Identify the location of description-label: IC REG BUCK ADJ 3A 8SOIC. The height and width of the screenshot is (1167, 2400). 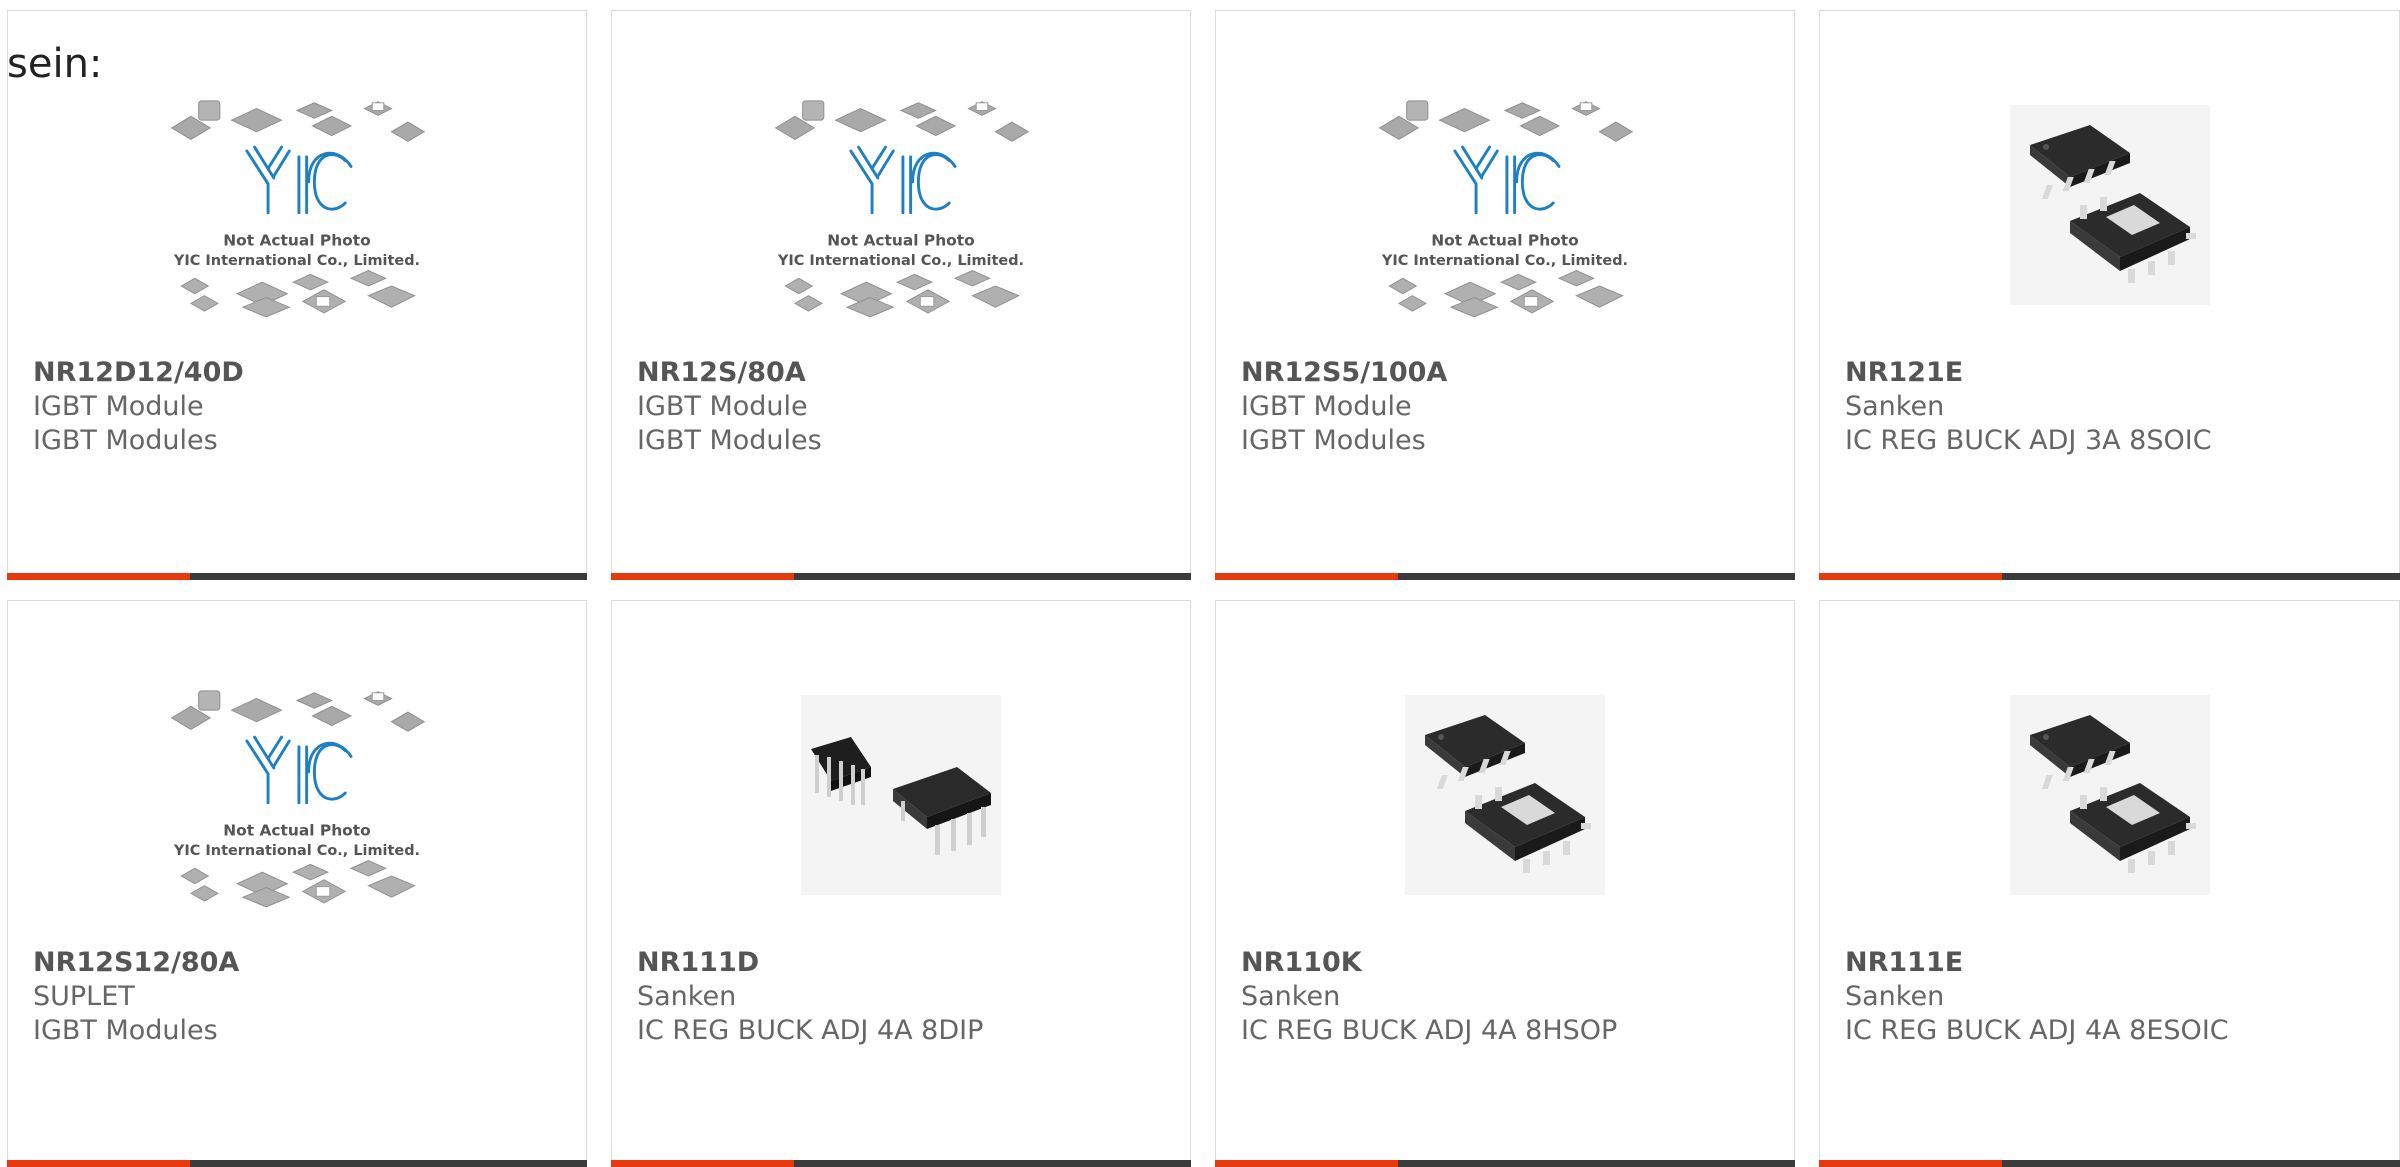
(2028, 440).